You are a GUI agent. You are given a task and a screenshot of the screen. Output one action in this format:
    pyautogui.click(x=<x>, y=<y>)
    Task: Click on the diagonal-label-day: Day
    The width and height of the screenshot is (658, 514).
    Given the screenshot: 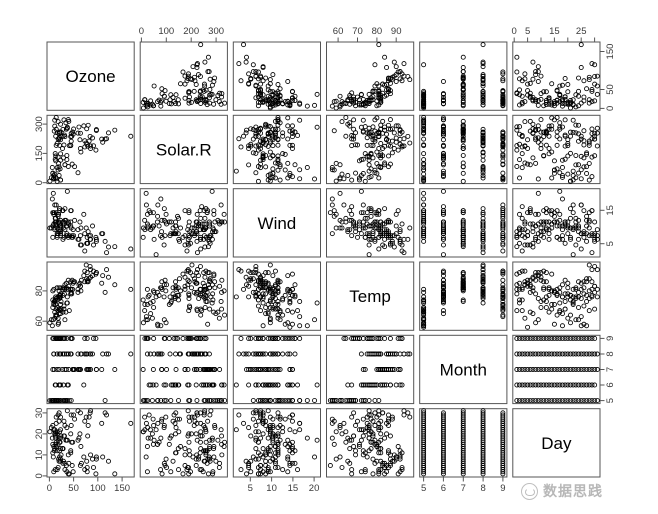 What is the action you would take?
    pyautogui.click(x=556, y=443)
    